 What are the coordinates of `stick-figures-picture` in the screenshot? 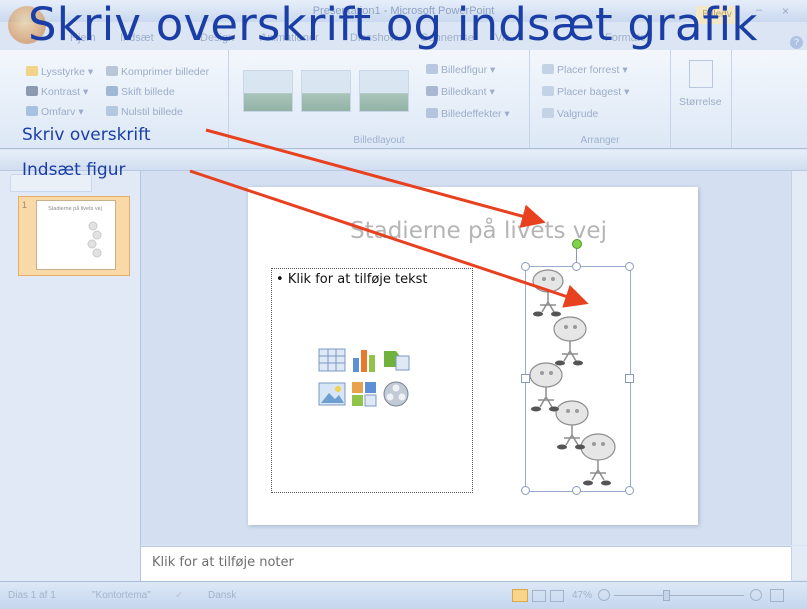 It's located at (572, 377).